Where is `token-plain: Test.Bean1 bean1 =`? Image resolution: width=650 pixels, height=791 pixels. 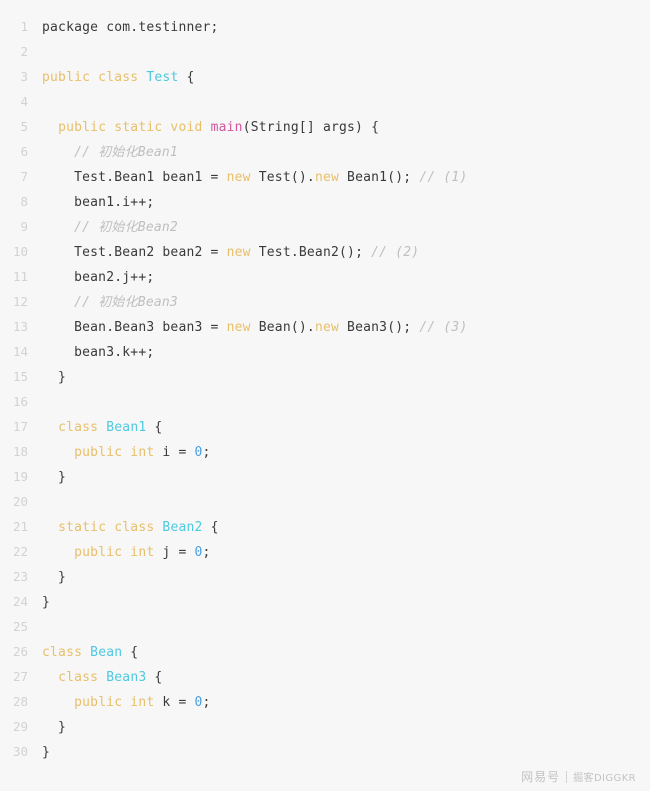 token-plain: Test.Bean1 bean1 = is located at coordinates (134, 177).